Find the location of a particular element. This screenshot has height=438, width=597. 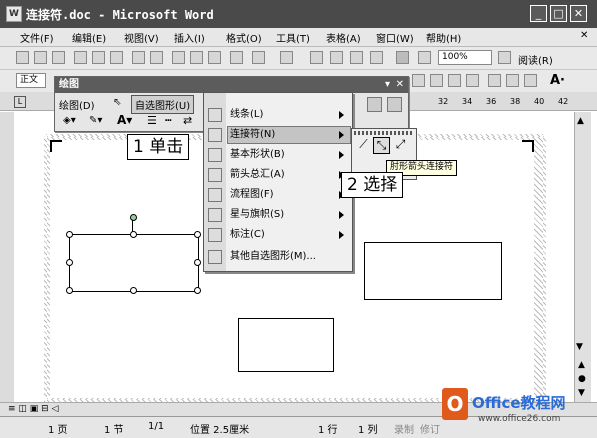

save-icon is located at coordinates (58, 57).